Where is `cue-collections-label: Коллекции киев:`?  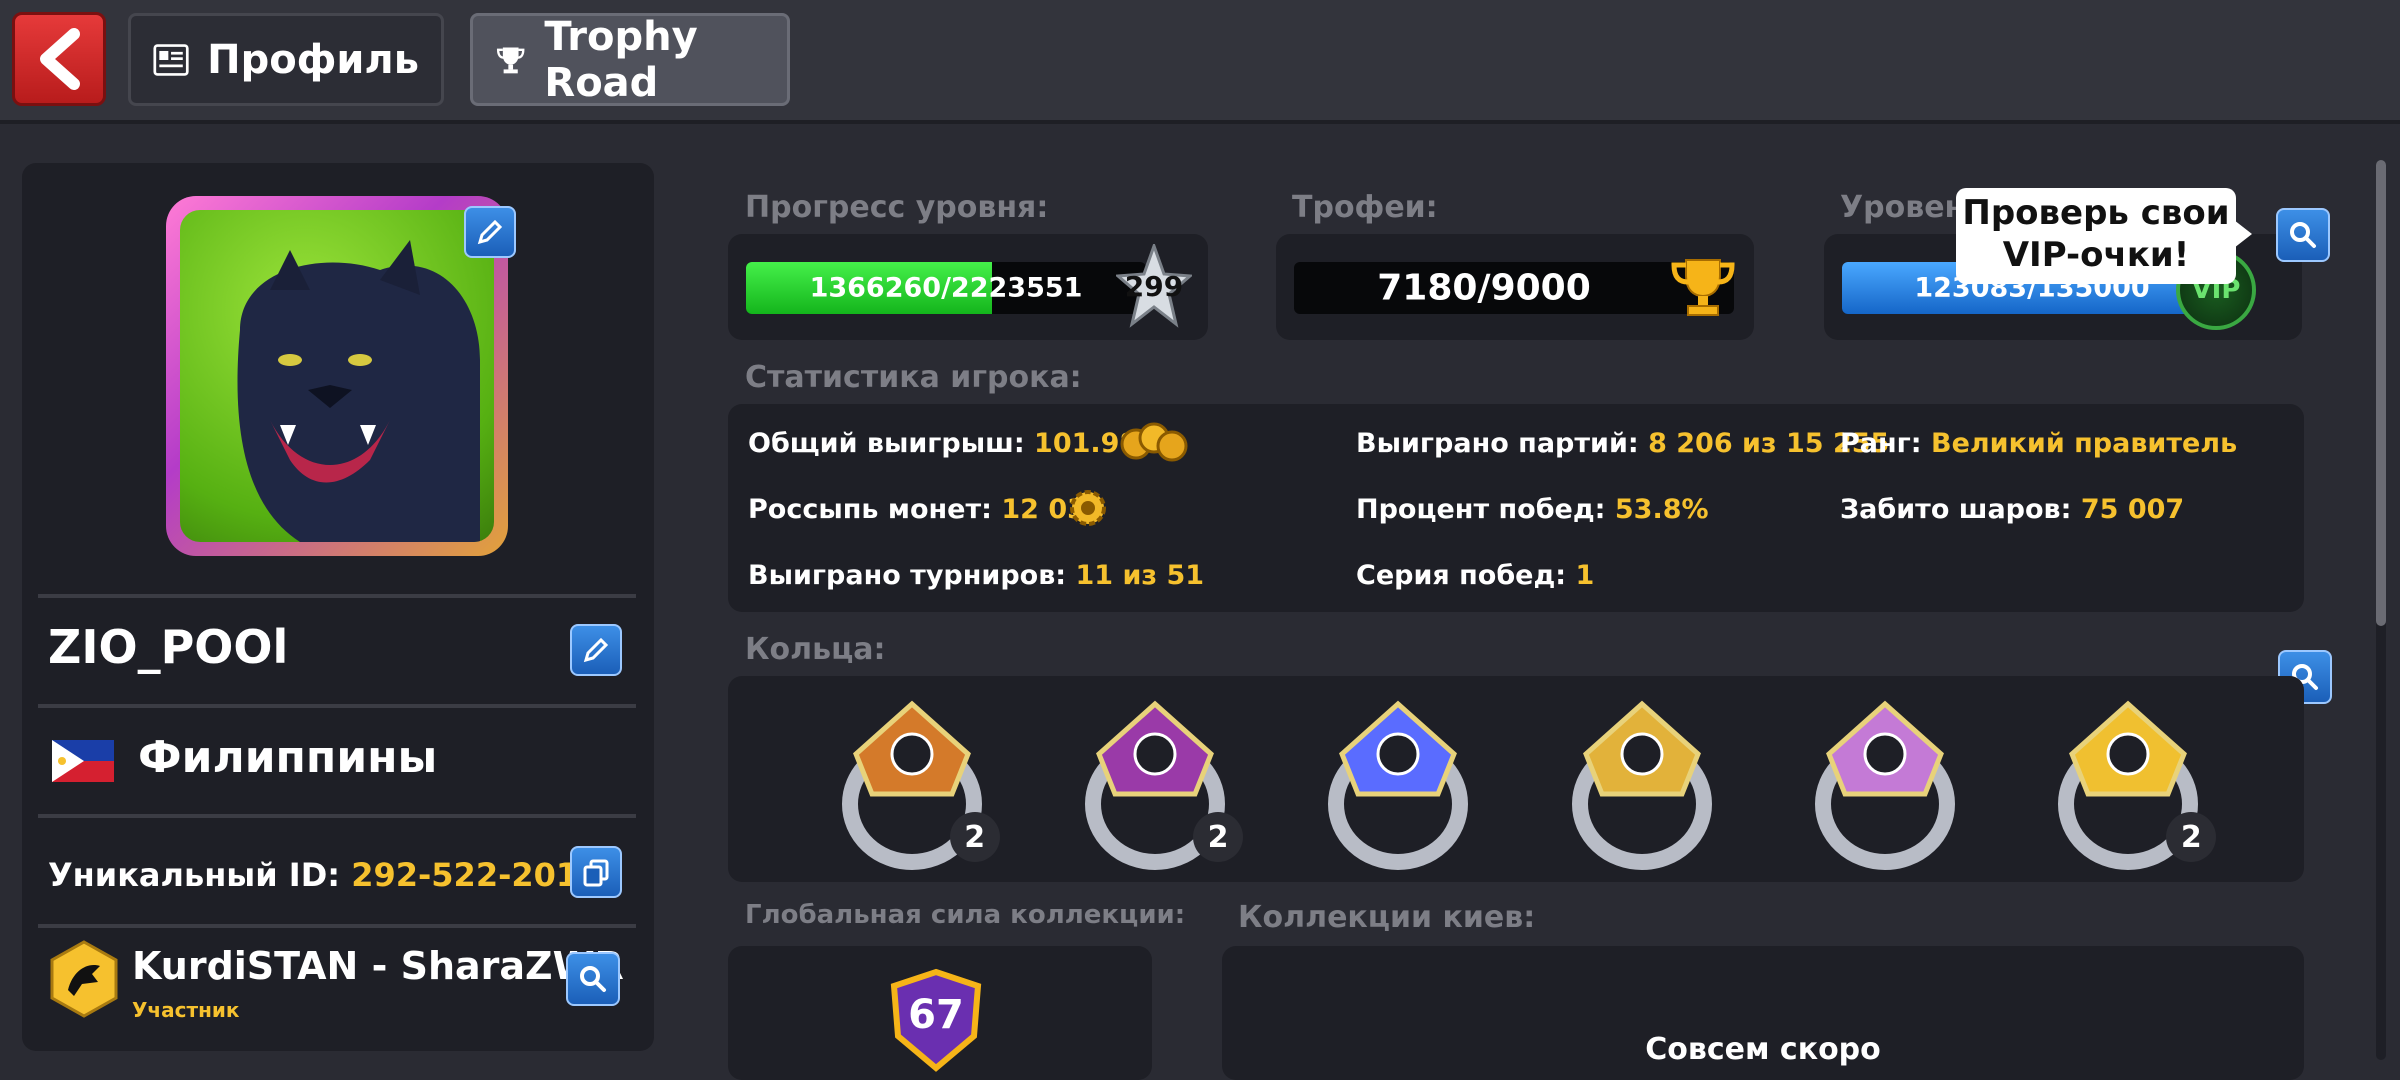 cue-collections-label: Коллекции киев: is located at coordinates (1387, 917).